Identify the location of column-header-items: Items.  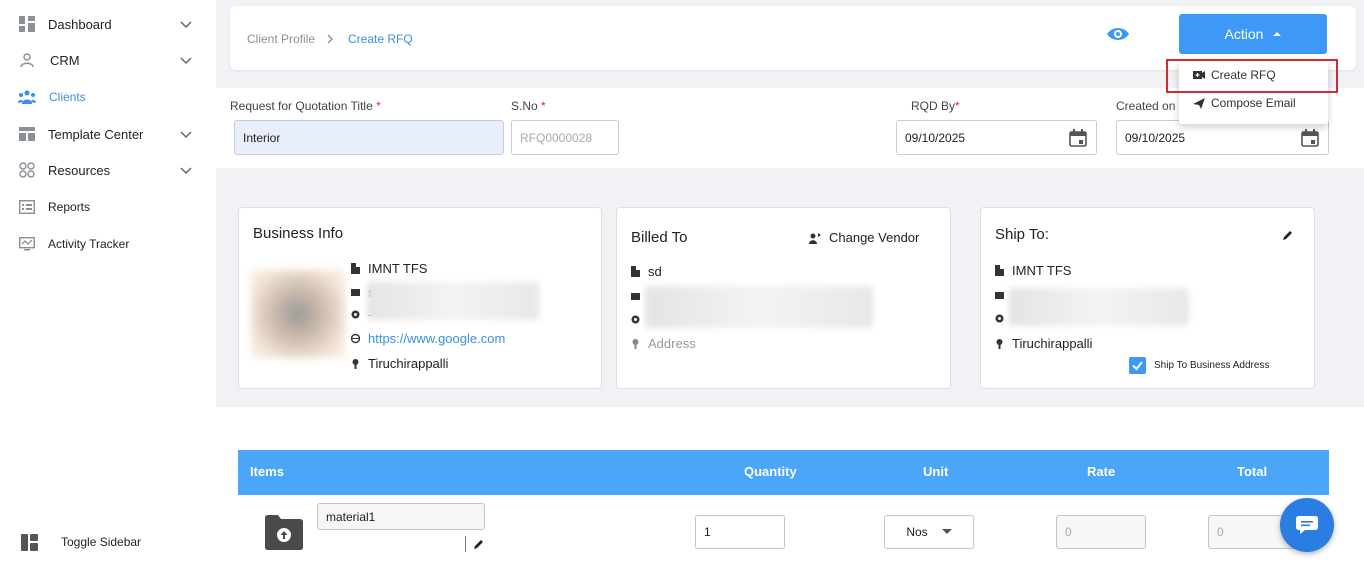
(267, 471).